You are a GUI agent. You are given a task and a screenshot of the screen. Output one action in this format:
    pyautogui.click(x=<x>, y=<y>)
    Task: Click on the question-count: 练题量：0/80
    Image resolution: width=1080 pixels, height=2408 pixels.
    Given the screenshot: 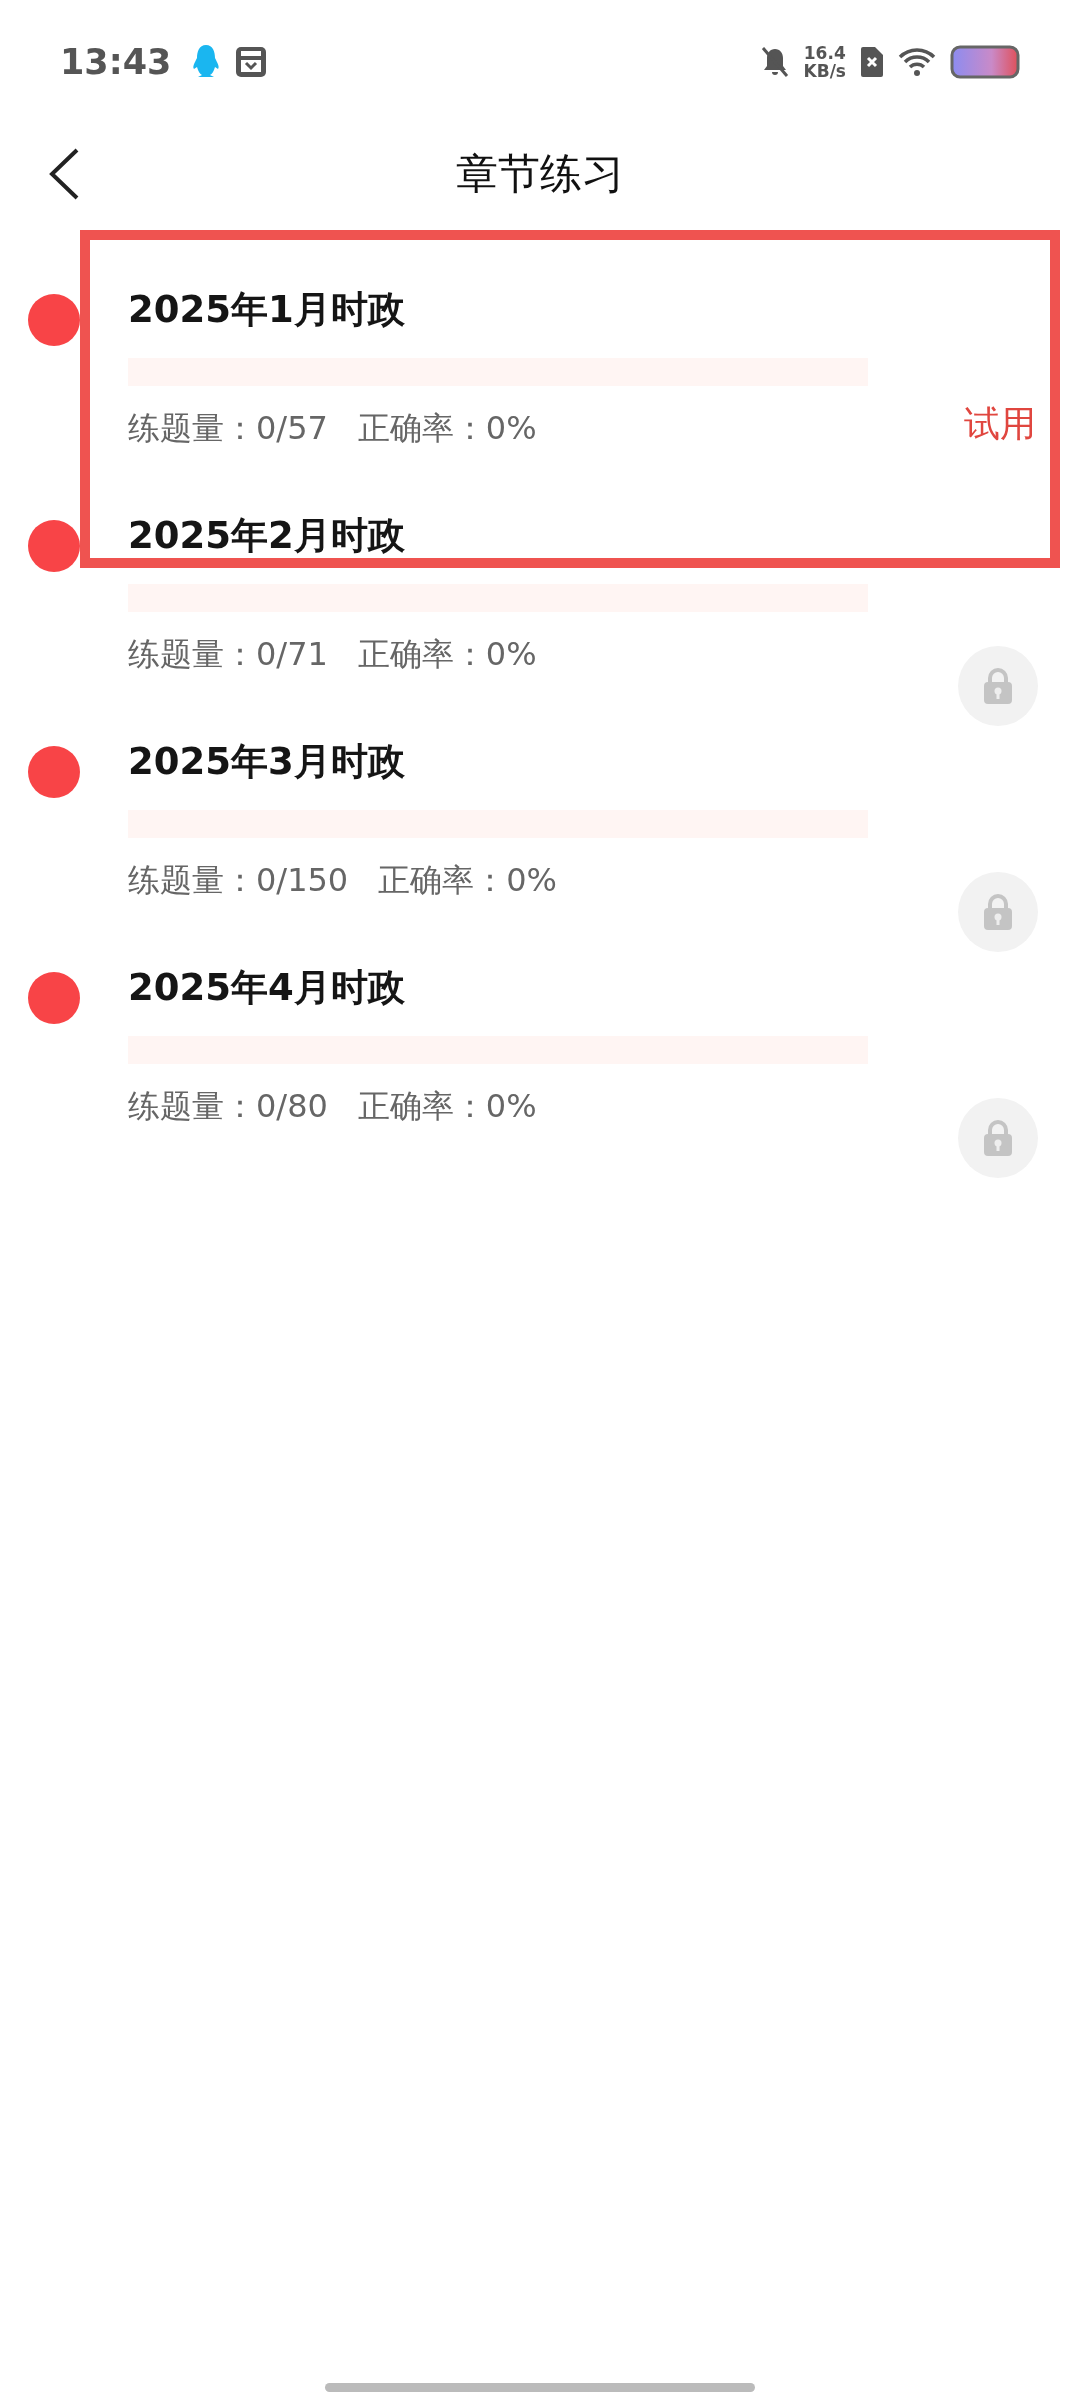 What is the action you would take?
    pyautogui.click(x=228, y=1106)
    